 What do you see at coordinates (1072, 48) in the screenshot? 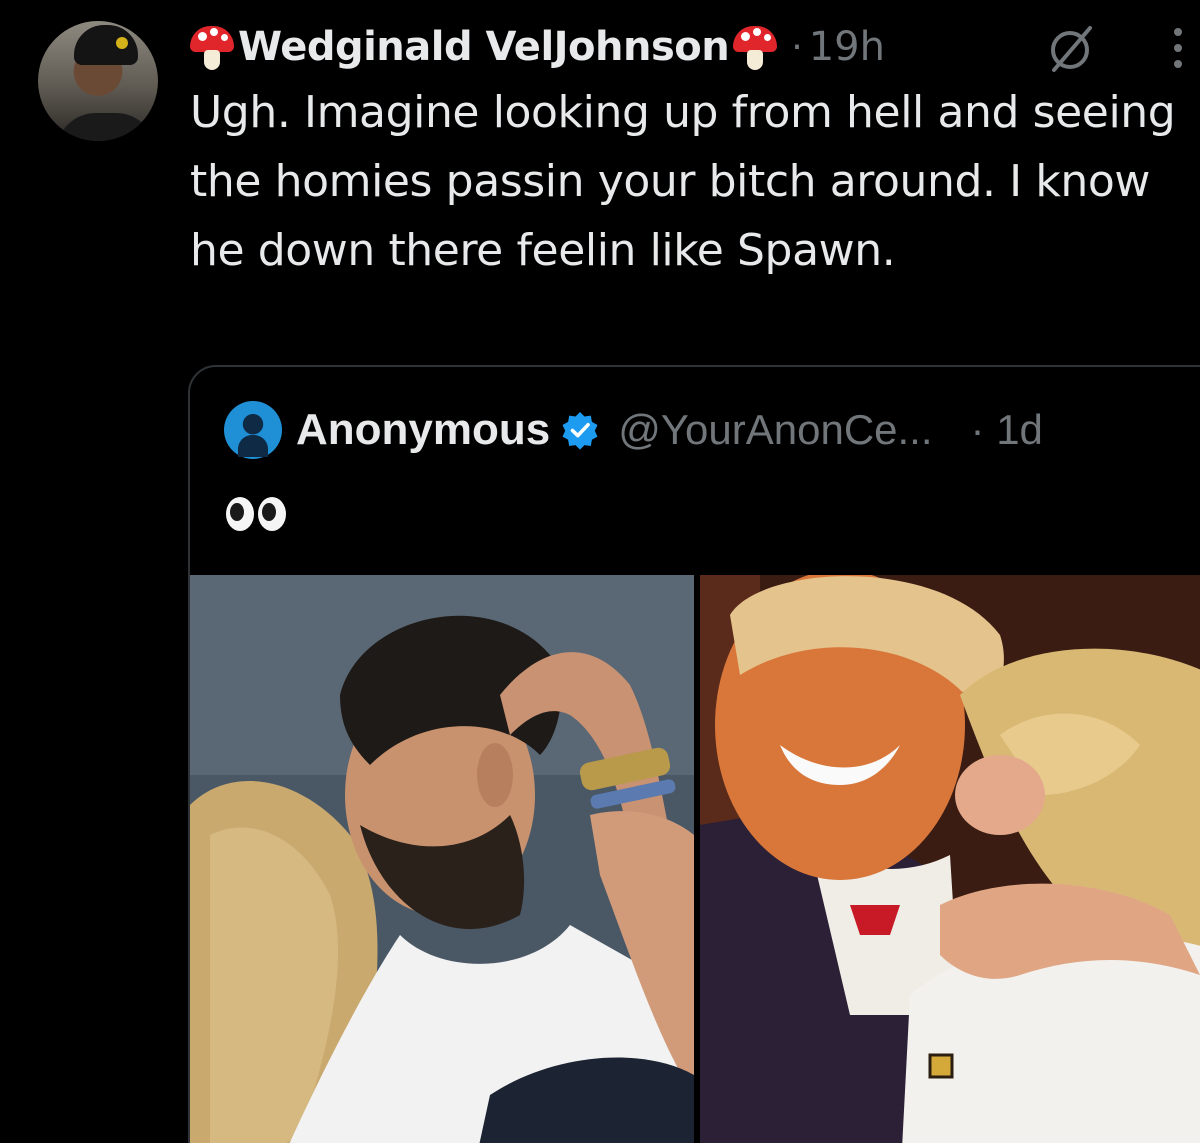
I see `grok-slash-icon` at bounding box center [1072, 48].